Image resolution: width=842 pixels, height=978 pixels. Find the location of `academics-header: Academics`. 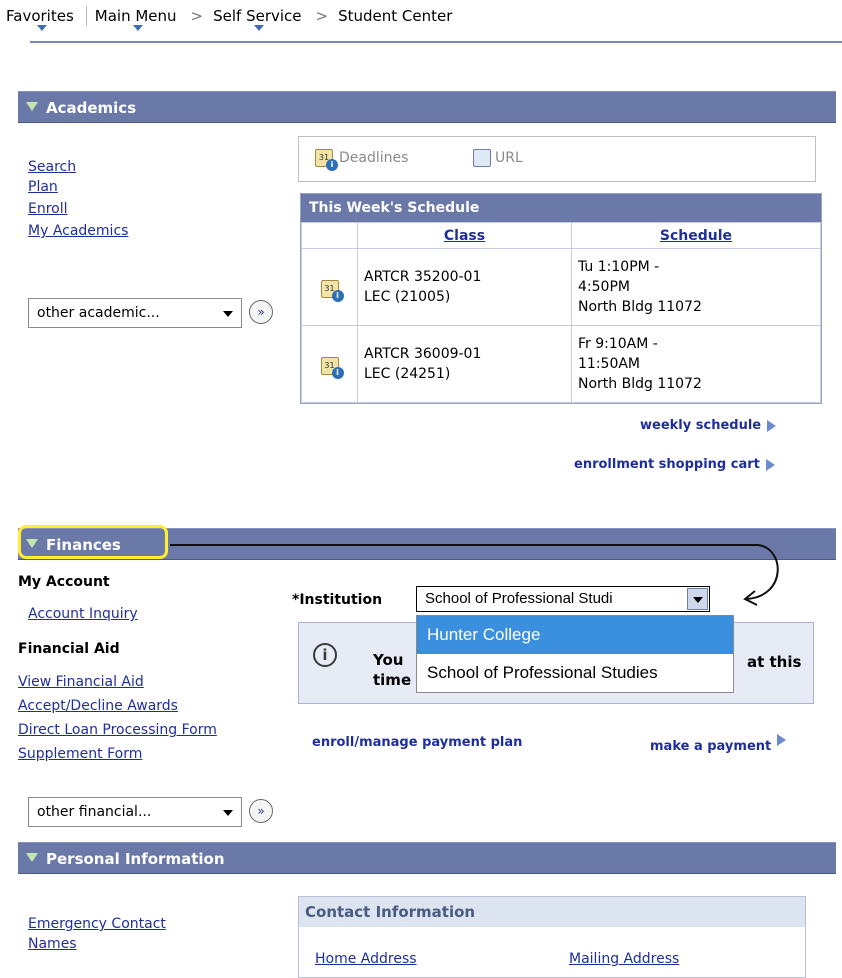

academics-header: Academics is located at coordinates (427, 107).